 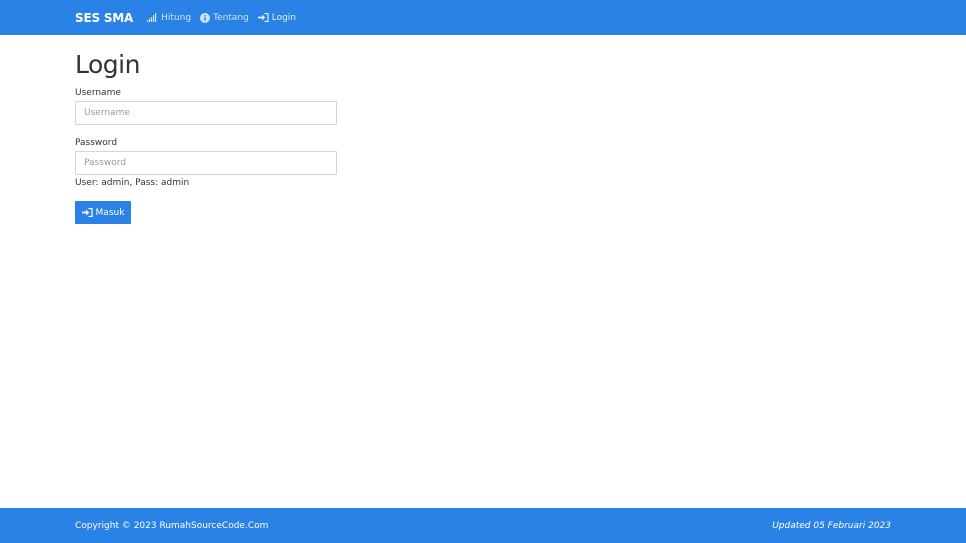 What do you see at coordinates (176, 17) in the screenshot?
I see `nav-link-label: Hitung` at bounding box center [176, 17].